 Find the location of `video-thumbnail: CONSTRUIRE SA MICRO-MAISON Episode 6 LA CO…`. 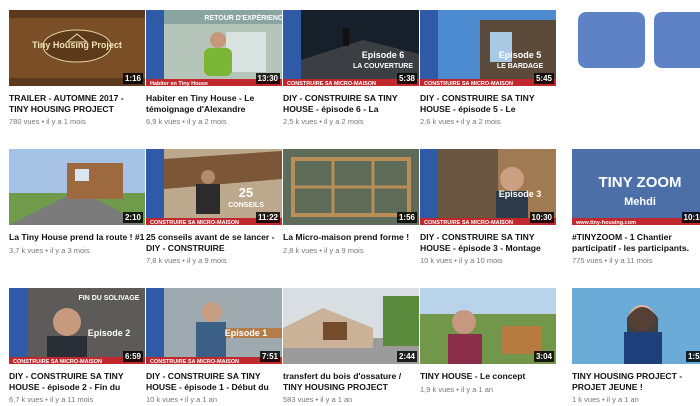

video-thumbnail: CONSTRUIRE SA MICRO-MAISON Episode 6 LA CO… is located at coordinates (351, 48).